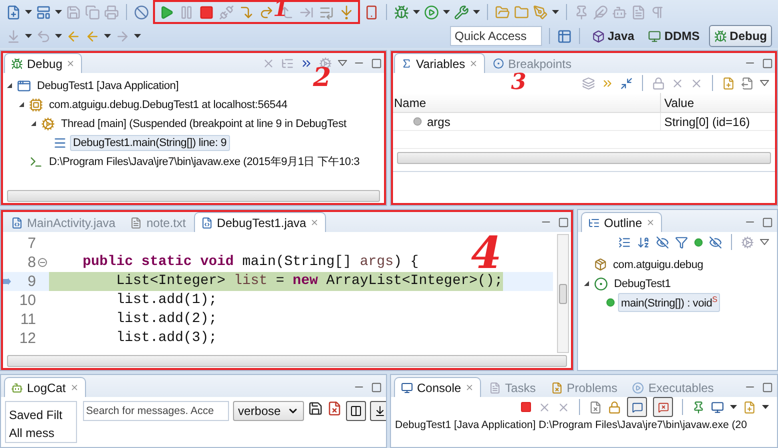 This screenshot has height=448, width=778. I want to click on pilcrow-icon, so click(657, 12).